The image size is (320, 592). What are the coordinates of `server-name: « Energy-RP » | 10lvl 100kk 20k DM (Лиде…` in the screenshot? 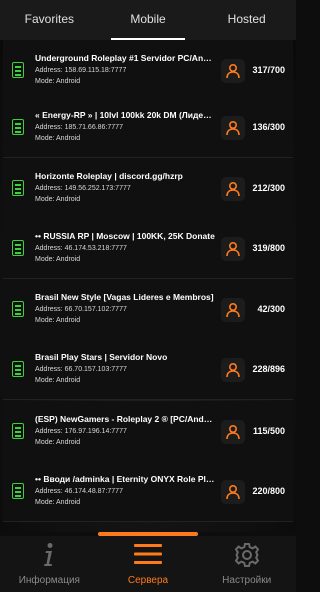 It's located at (125, 115).